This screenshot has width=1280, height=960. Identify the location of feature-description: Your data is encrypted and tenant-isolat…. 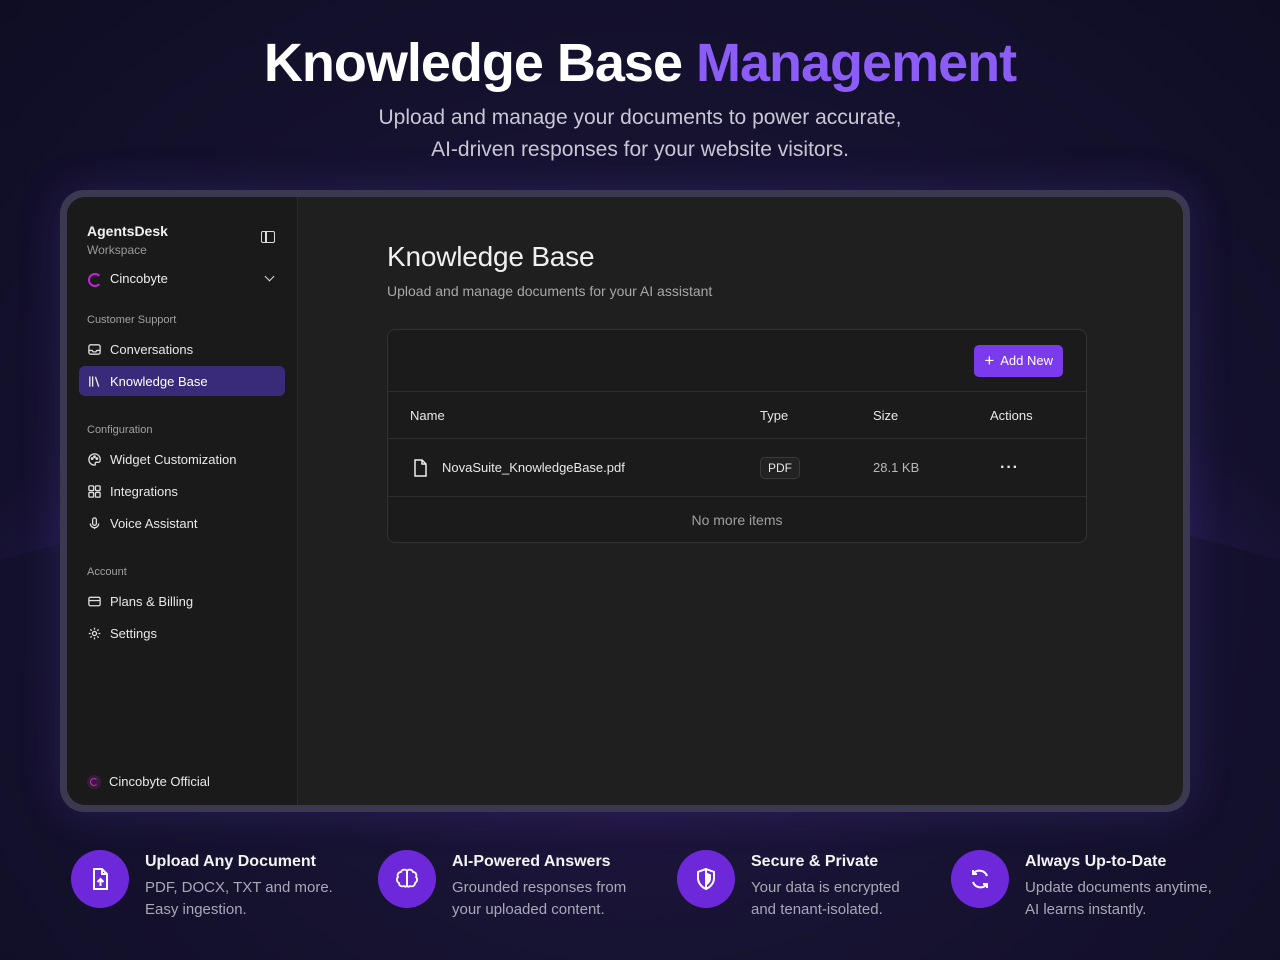
(825, 899).